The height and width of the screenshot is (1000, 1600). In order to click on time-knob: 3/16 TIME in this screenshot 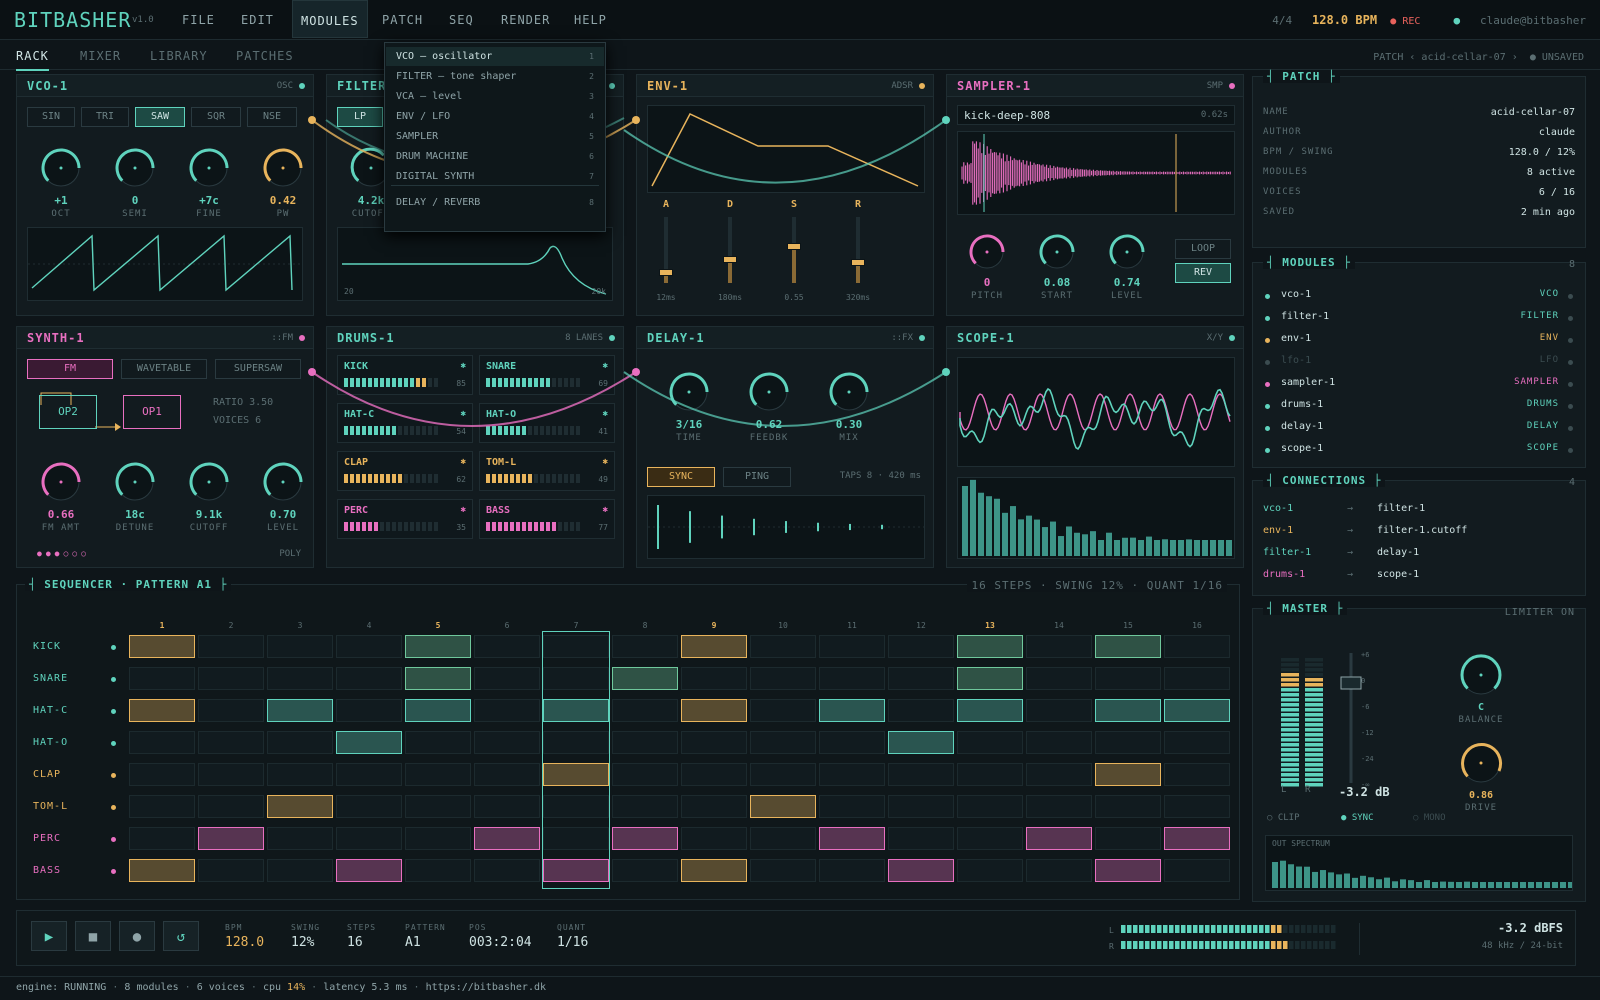, I will do `click(689, 406)`.